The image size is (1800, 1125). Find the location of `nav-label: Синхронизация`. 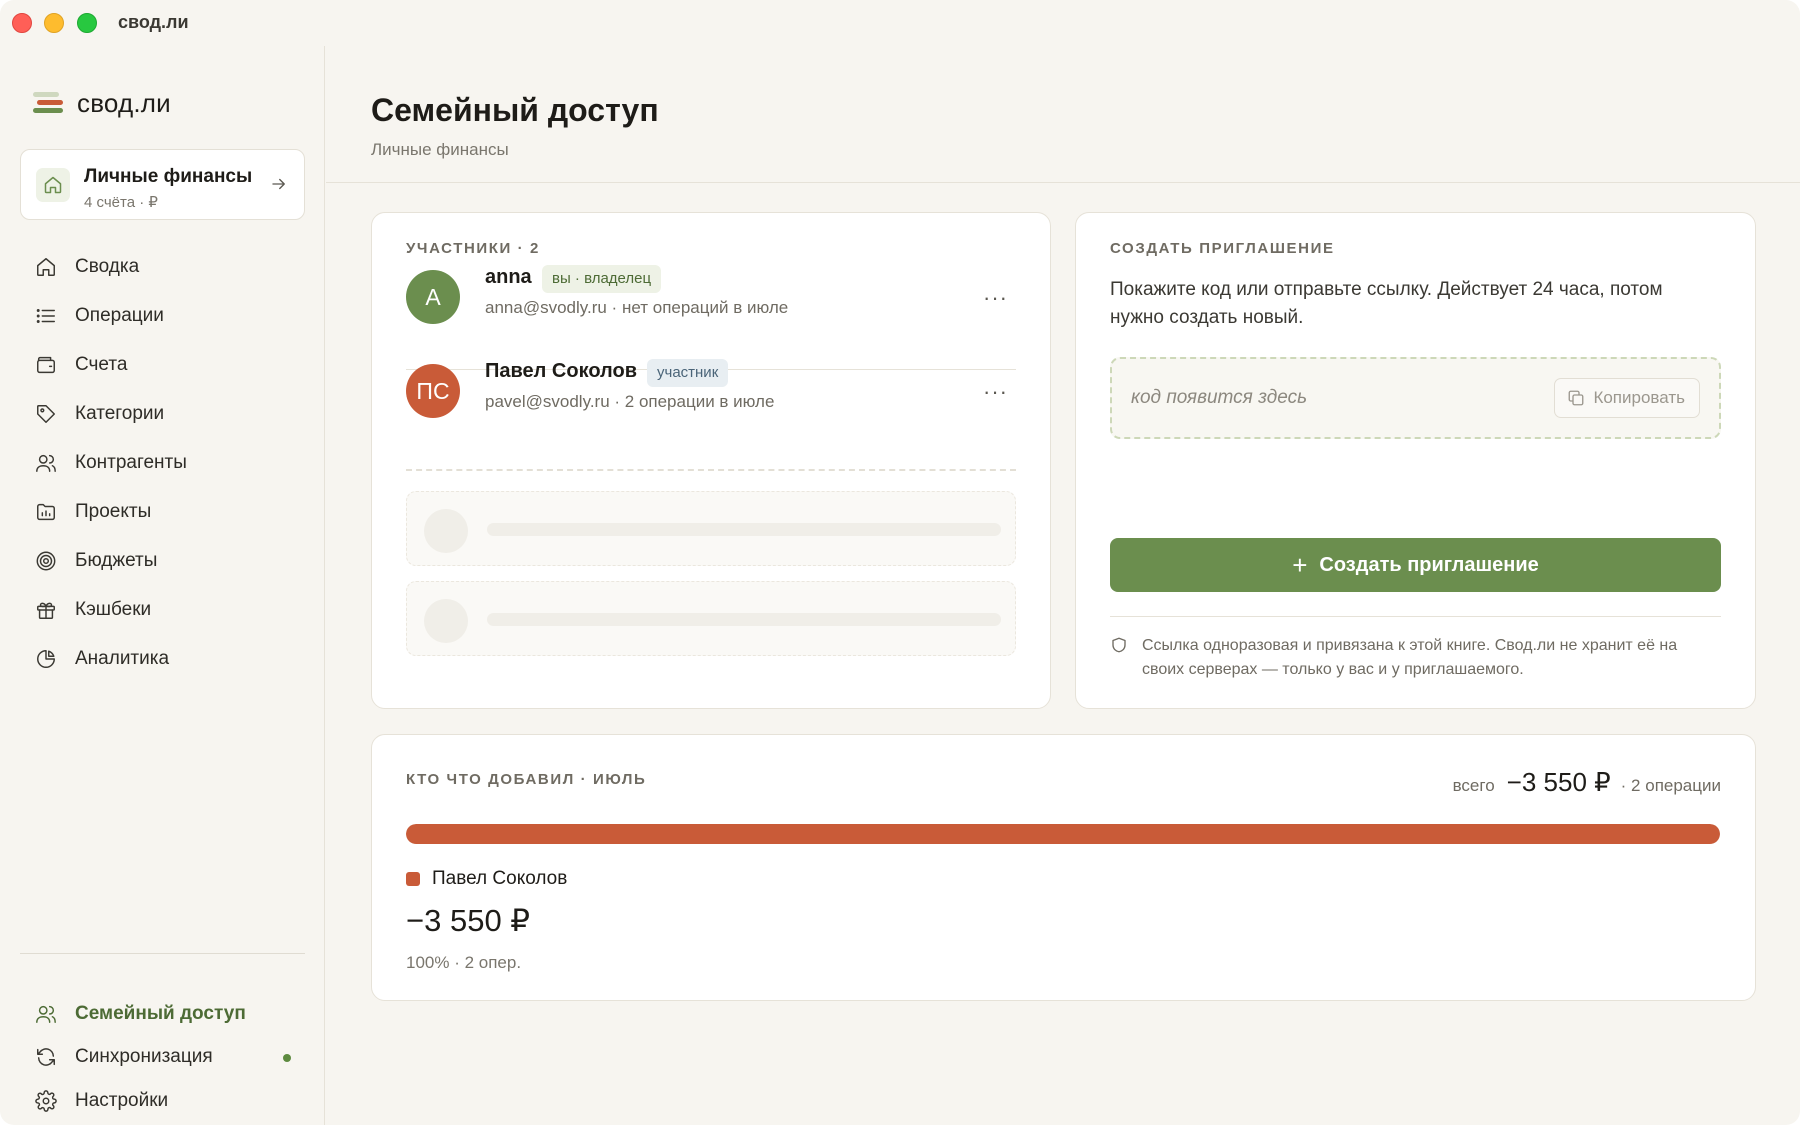

nav-label: Синхронизация is located at coordinates (144, 1057).